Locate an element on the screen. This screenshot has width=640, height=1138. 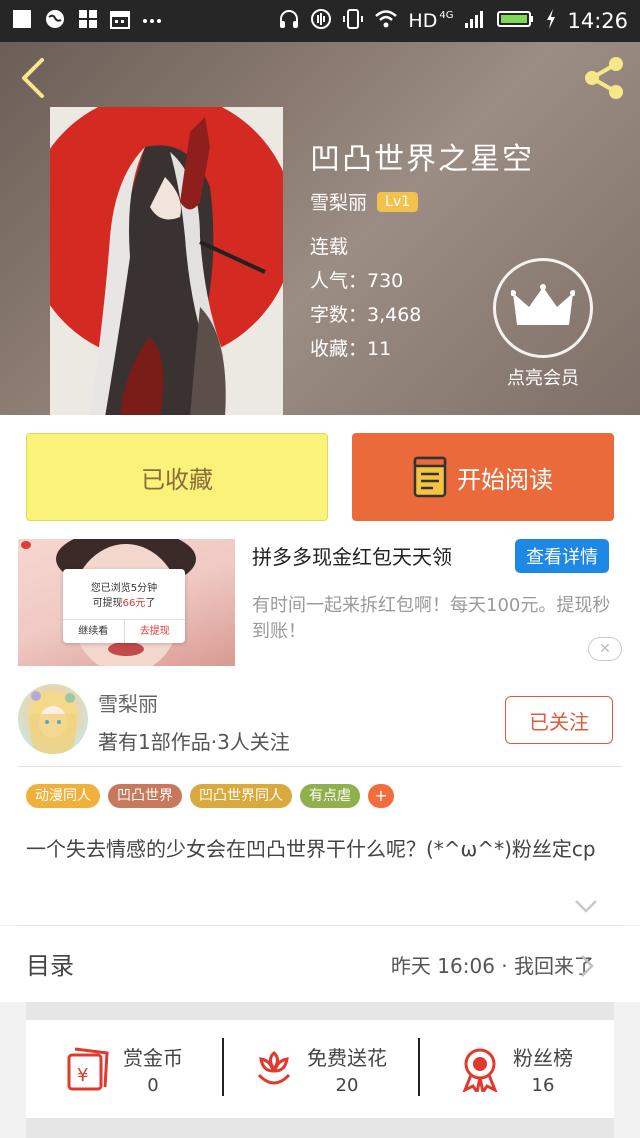
vip-label: 点亮会员 is located at coordinates (543, 378).